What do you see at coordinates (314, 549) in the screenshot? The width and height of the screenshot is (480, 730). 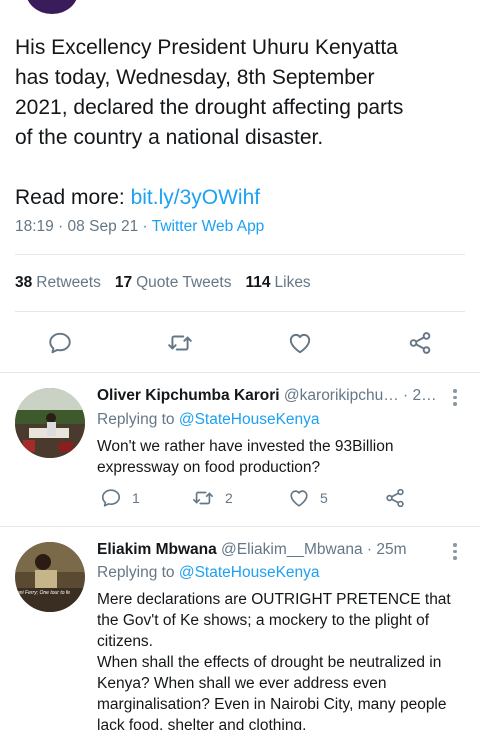 I see `reply-handle-time: @Eliakim__Mbwana · 25m` at bounding box center [314, 549].